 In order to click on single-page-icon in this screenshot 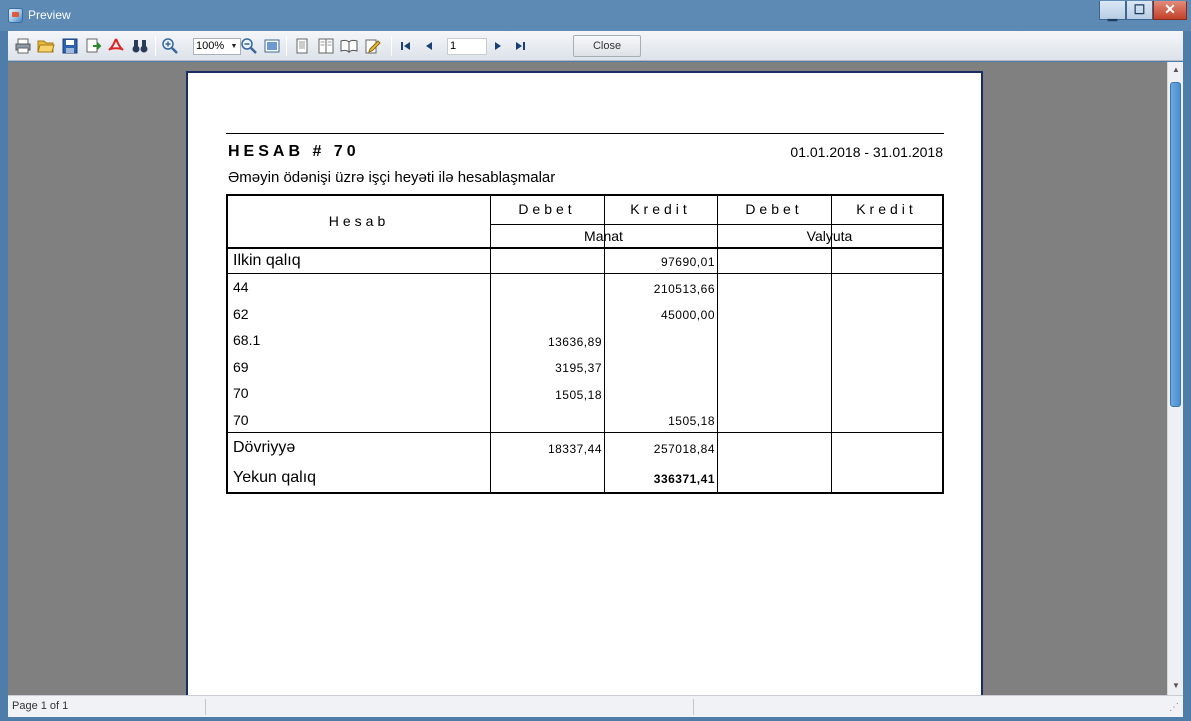, I will do `click(302, 46)`.